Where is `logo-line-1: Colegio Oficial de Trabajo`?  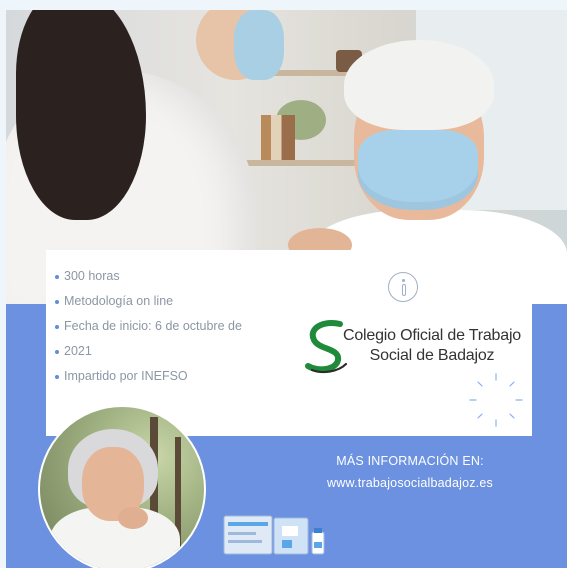 logo-line-1: Colegio Oficial de Trabajo is located at coordinates (431, 335).